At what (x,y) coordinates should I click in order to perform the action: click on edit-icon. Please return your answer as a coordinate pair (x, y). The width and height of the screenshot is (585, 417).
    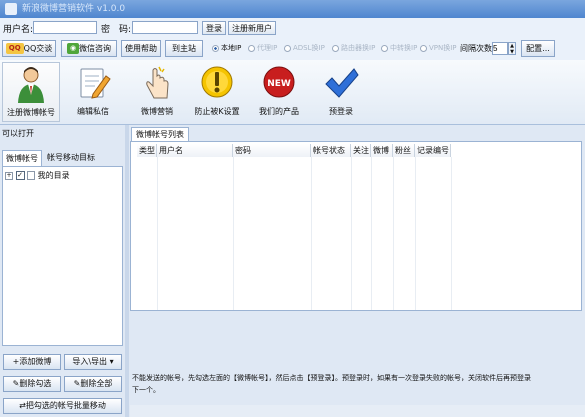
    Looking at the image, I should click on (95, 83).